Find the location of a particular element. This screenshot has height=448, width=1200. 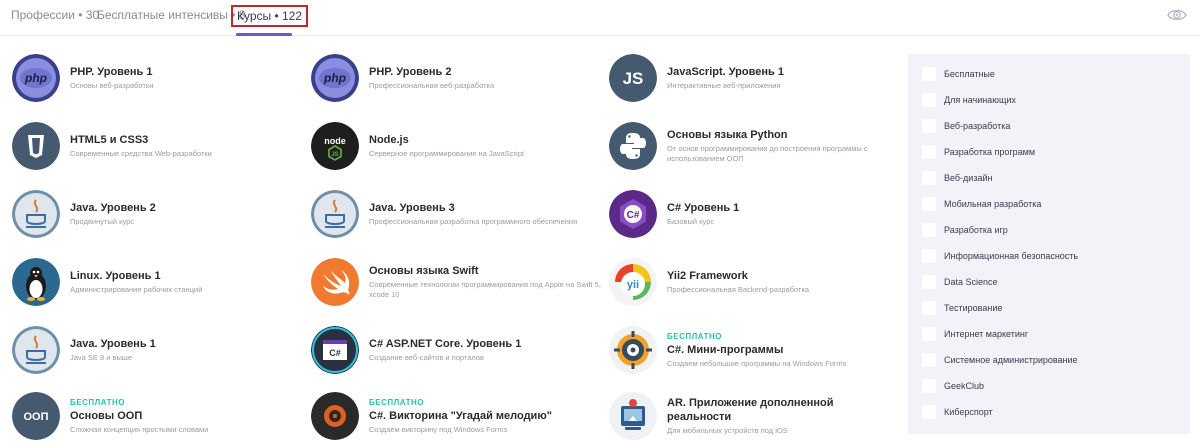

ar-app-icon is located at coordinates (633, 416).